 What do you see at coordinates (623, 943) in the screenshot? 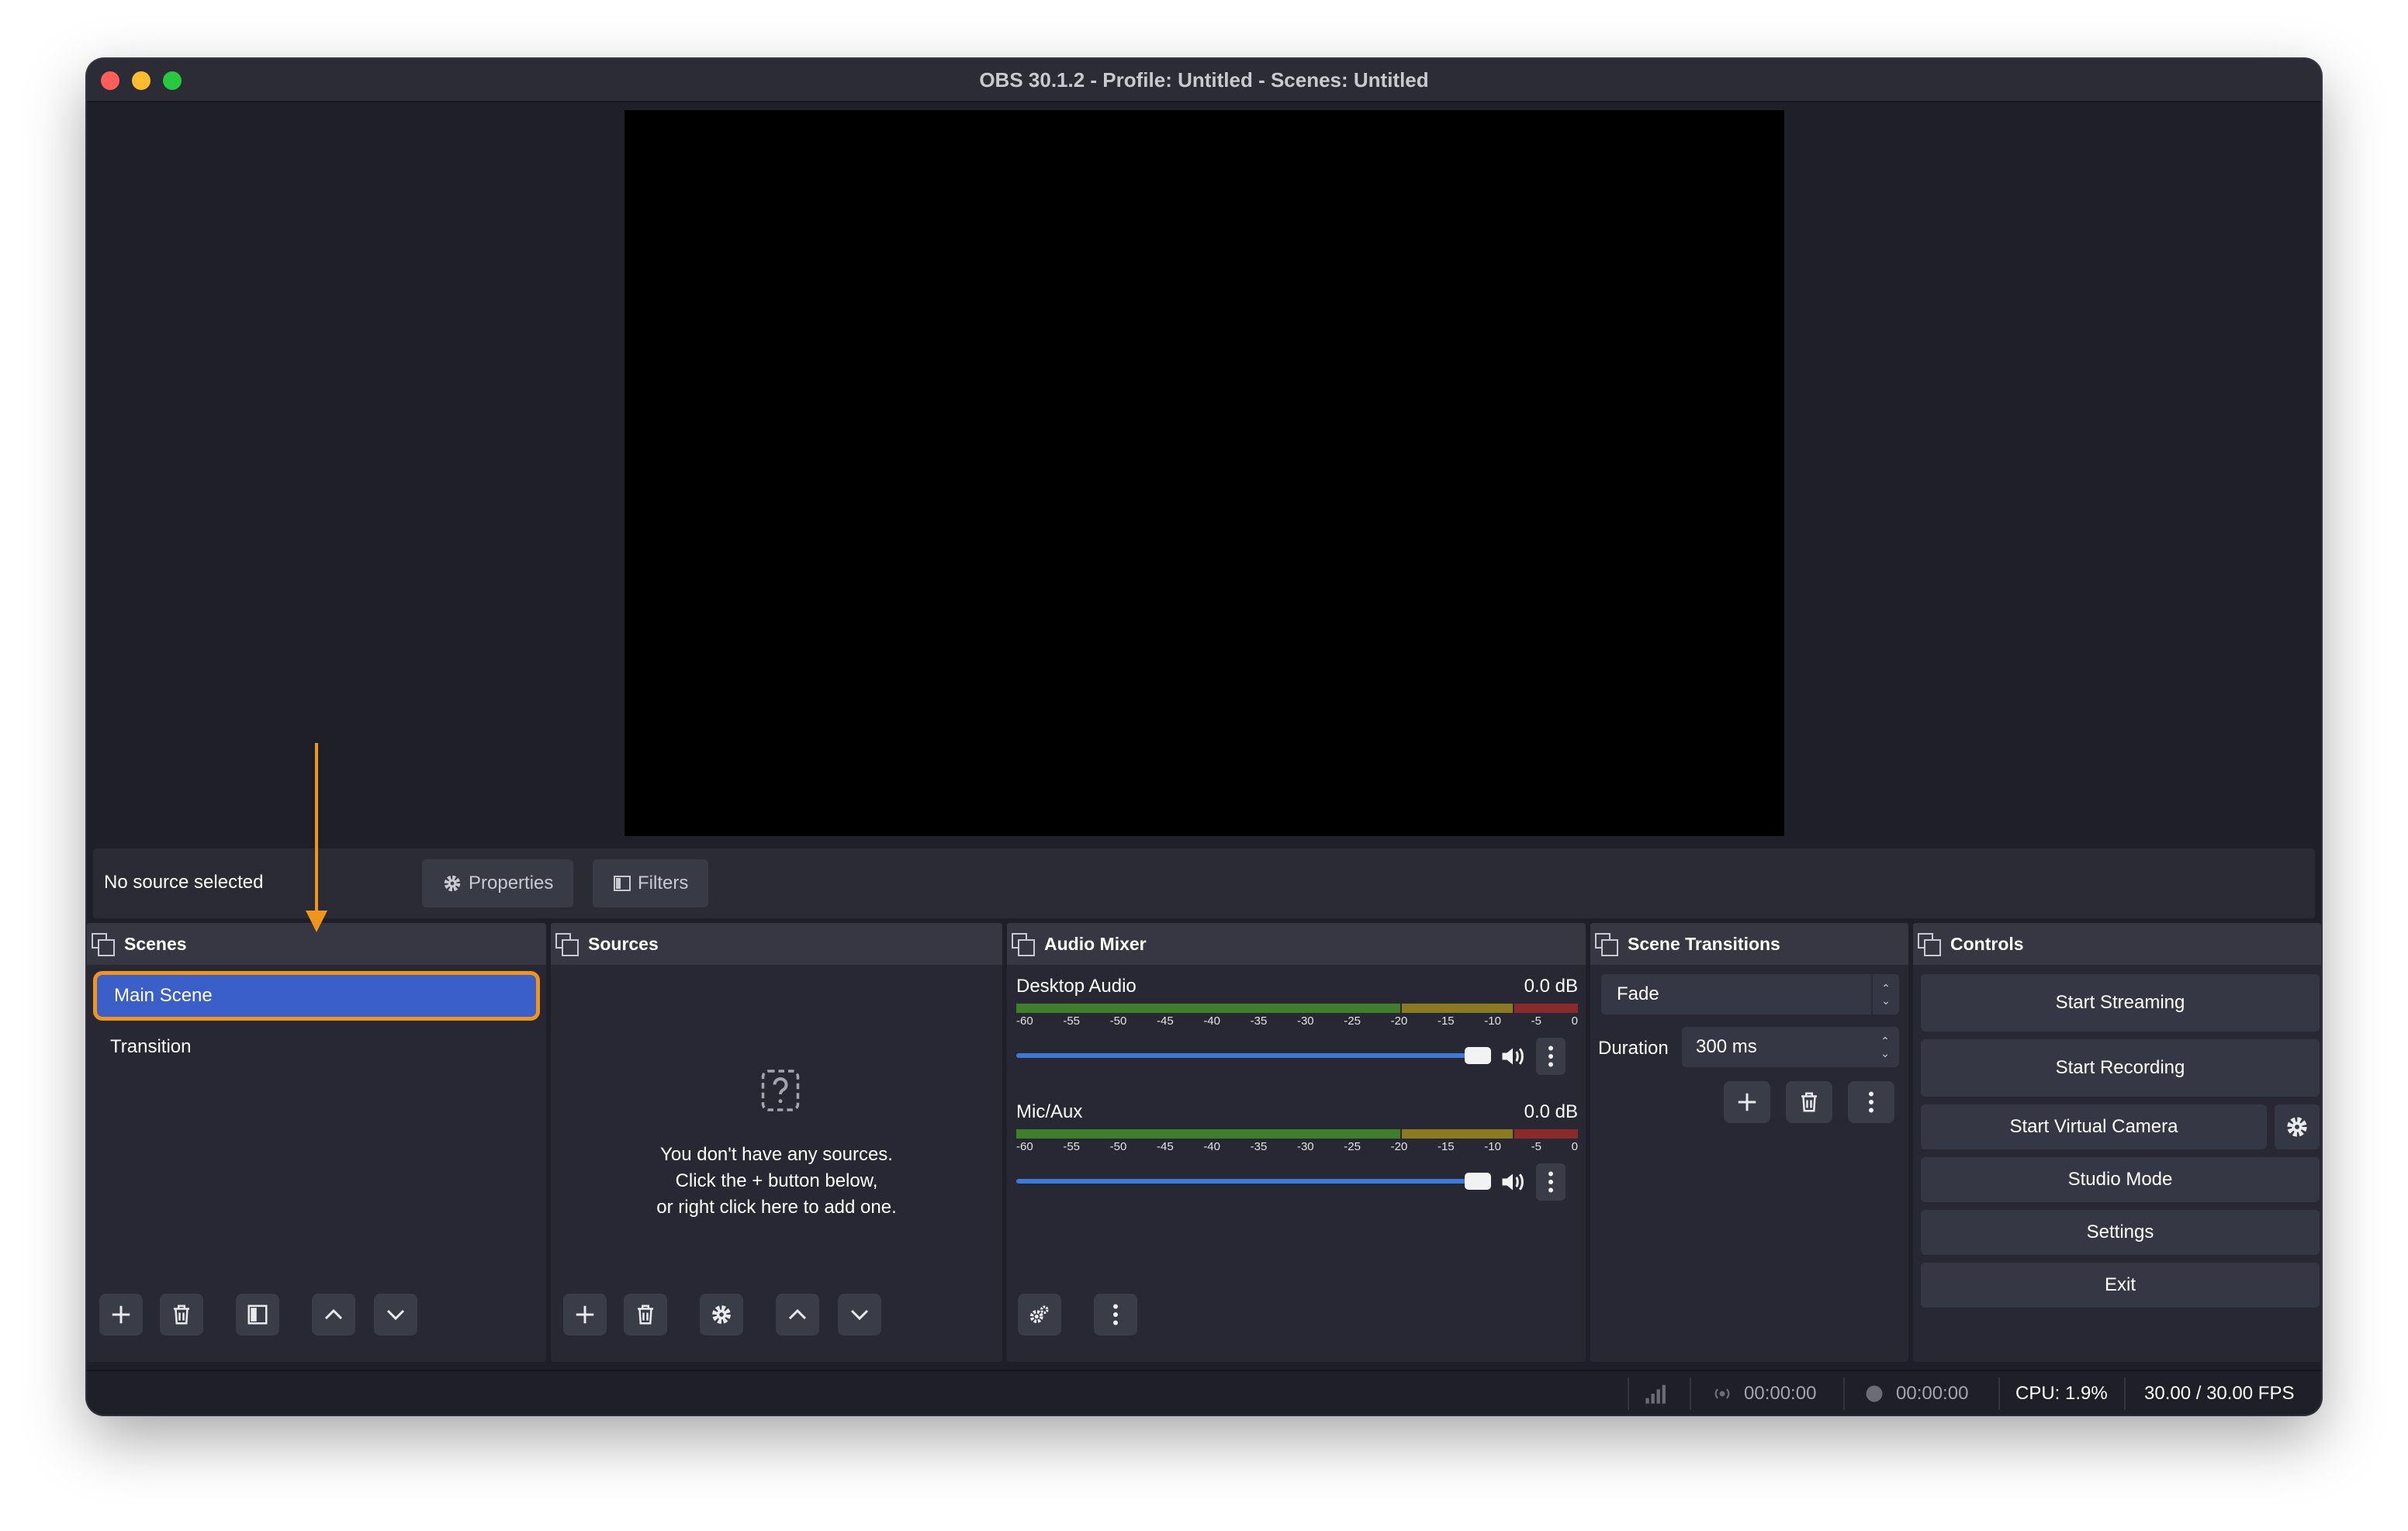
I see `sources-title: Sources` at bounding box center [623, 943].